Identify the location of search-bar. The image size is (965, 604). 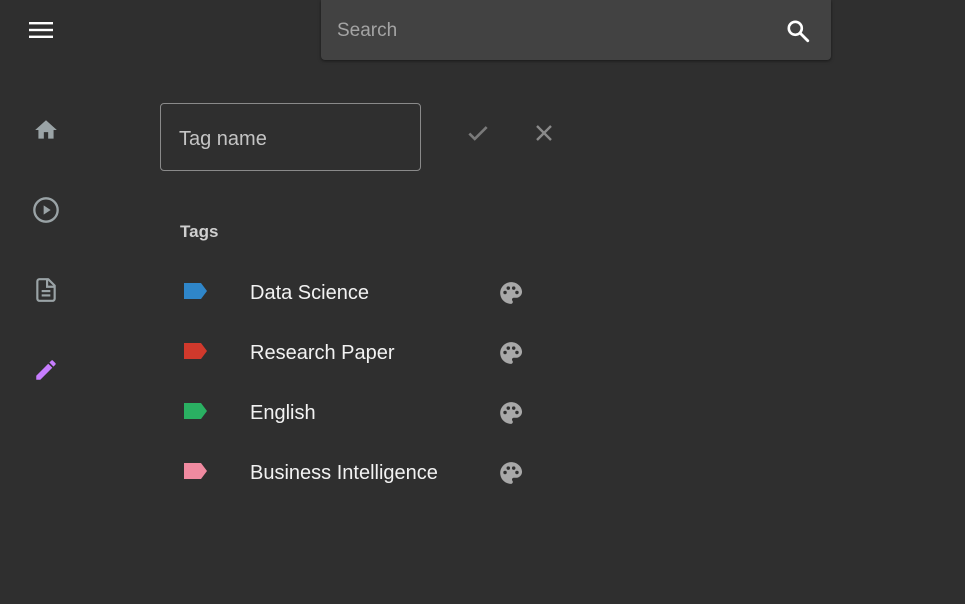
(576, 30).